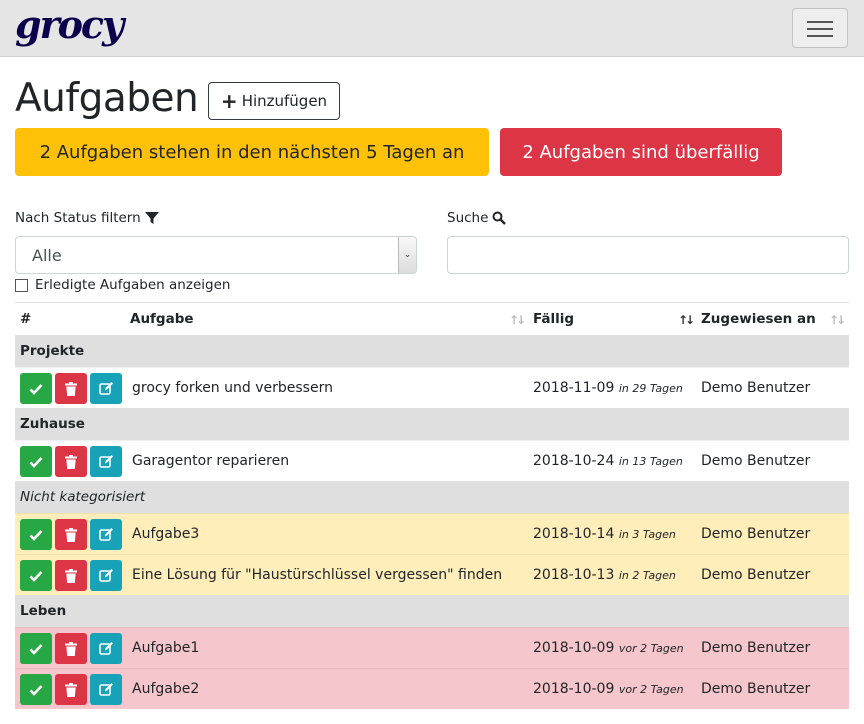 The width and height of the screenshot is (864, 724). I want to click on page-title: Aufgaben, so click(107, 98).